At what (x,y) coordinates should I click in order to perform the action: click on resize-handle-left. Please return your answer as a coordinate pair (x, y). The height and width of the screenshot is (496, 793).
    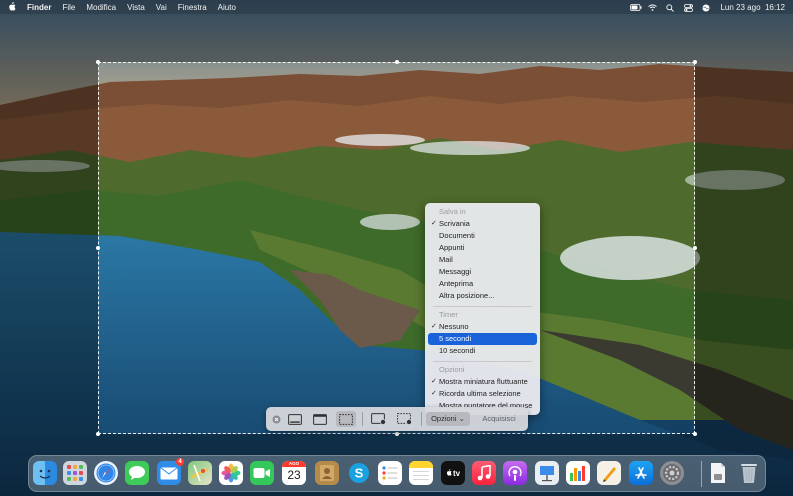
    Looking at the image, I should click on (98, 248).